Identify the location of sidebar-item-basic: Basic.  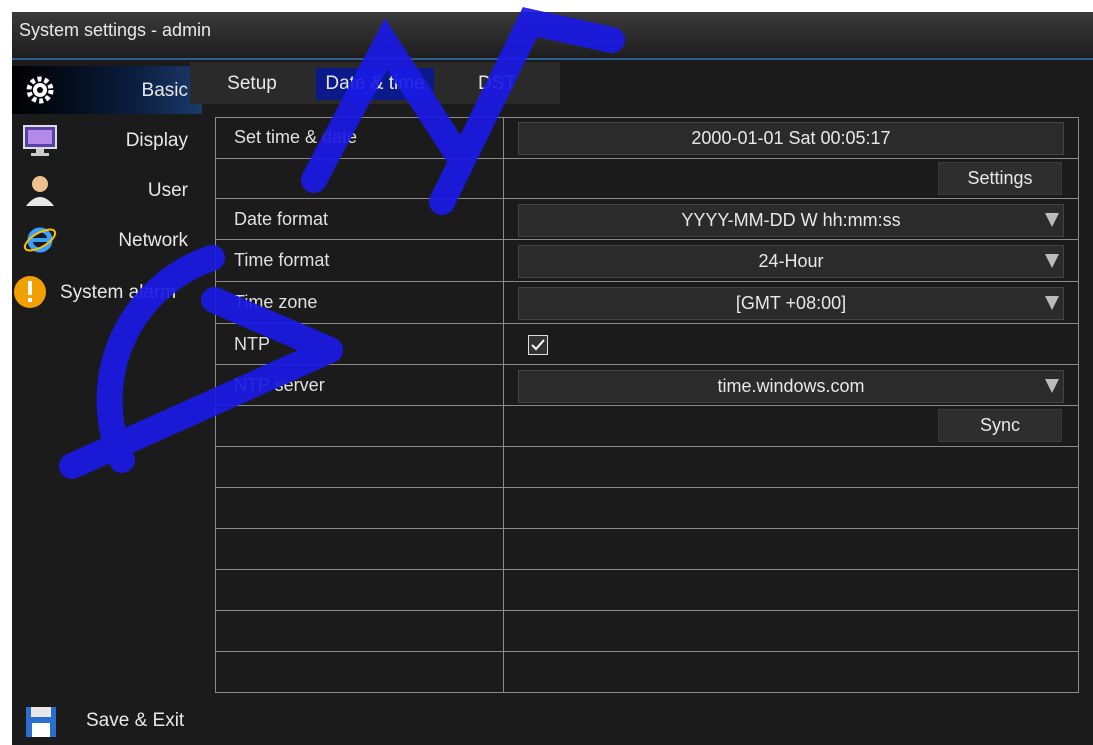
(107, 90).